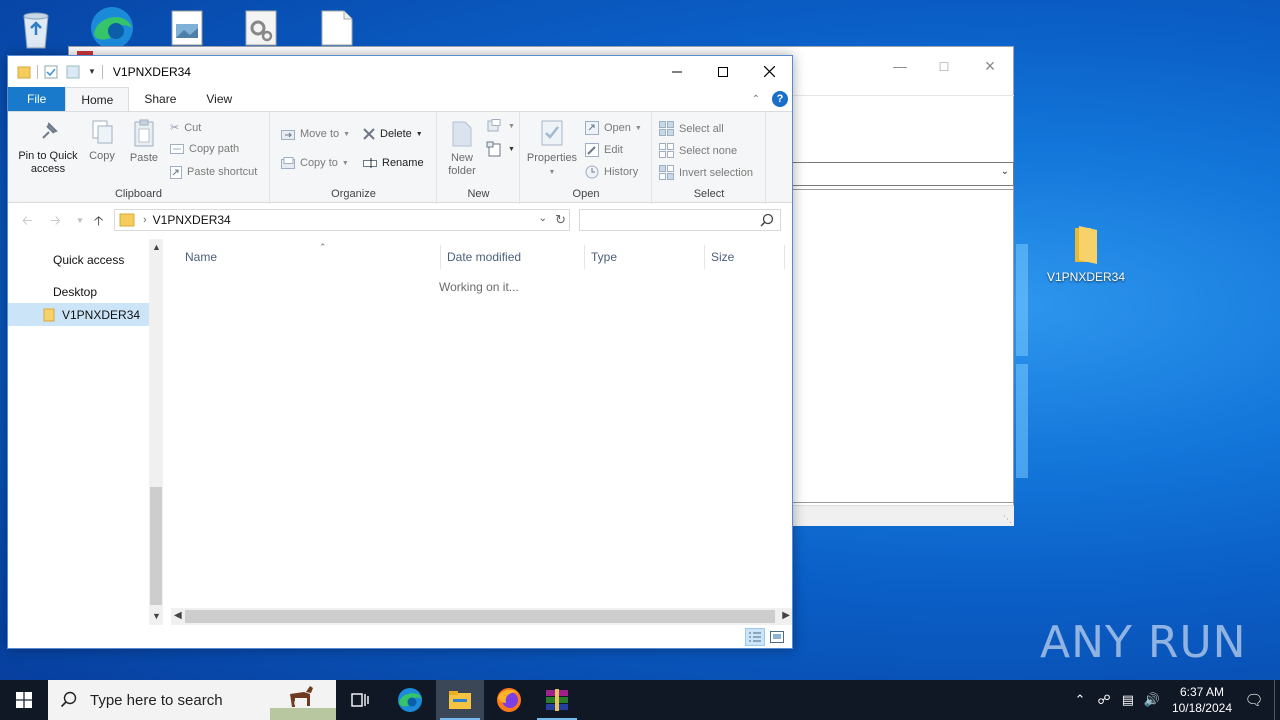 The width and height of the screenshot is (1280, 720). I want to click on rename-button: Rename, so click(393, 163).